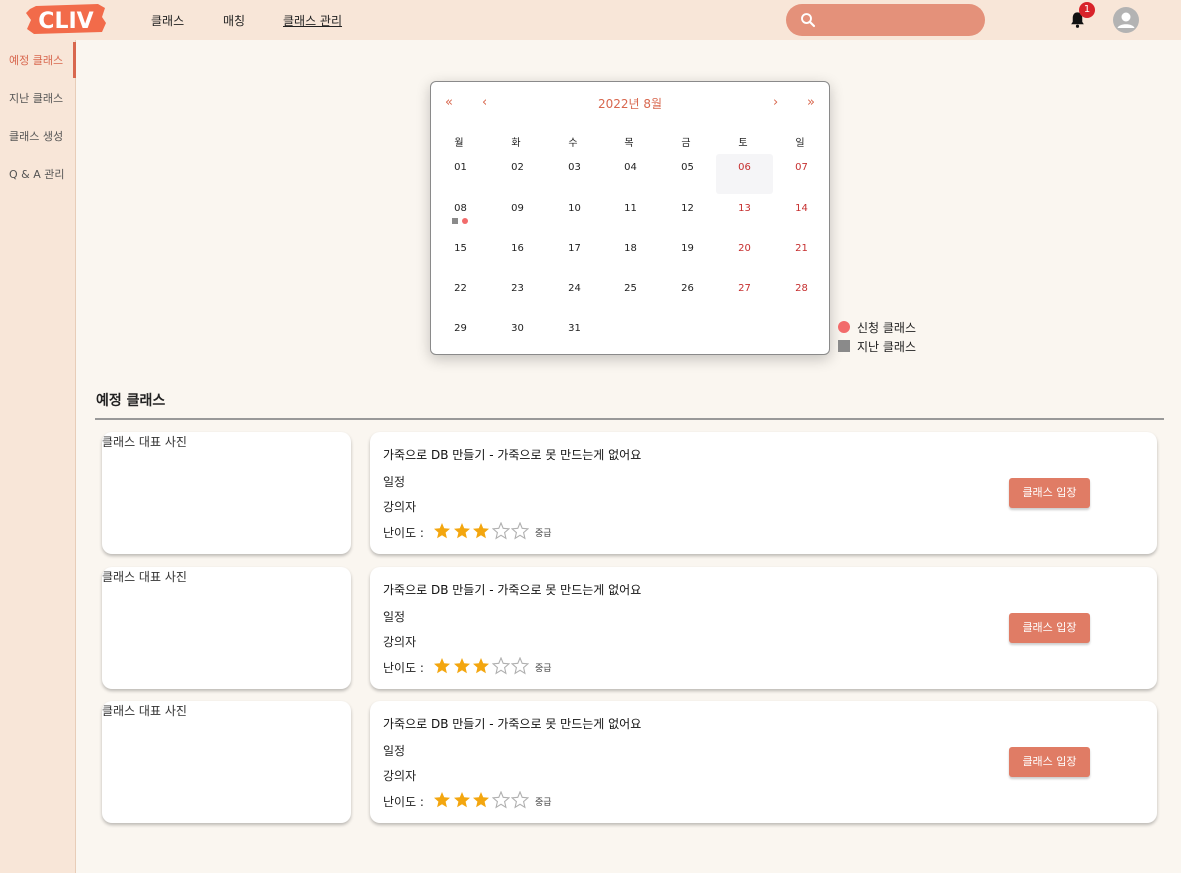  I want to click on calendar-day-cell: 22, so click(460, 295).